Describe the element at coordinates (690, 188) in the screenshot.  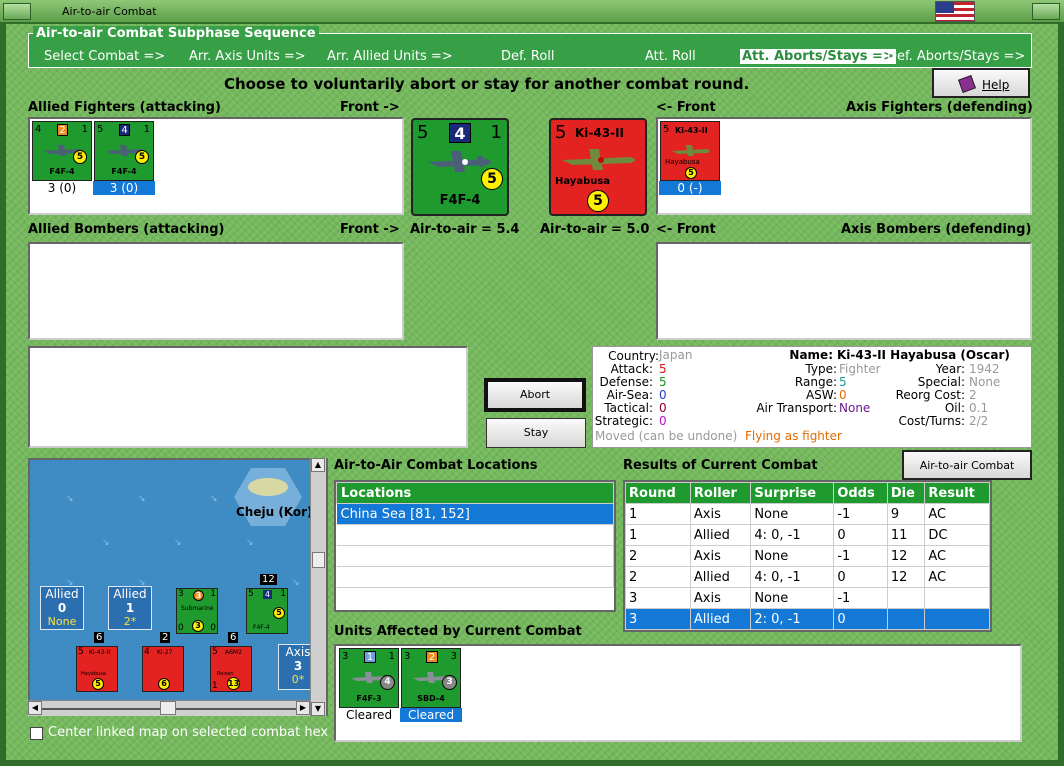
I see `axis-fighter-caption-1: 0 (-)` at that location.